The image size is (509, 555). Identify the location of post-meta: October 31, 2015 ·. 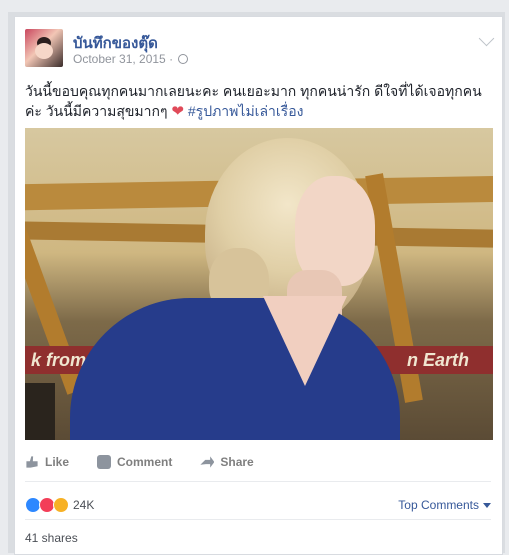
(131, 59).